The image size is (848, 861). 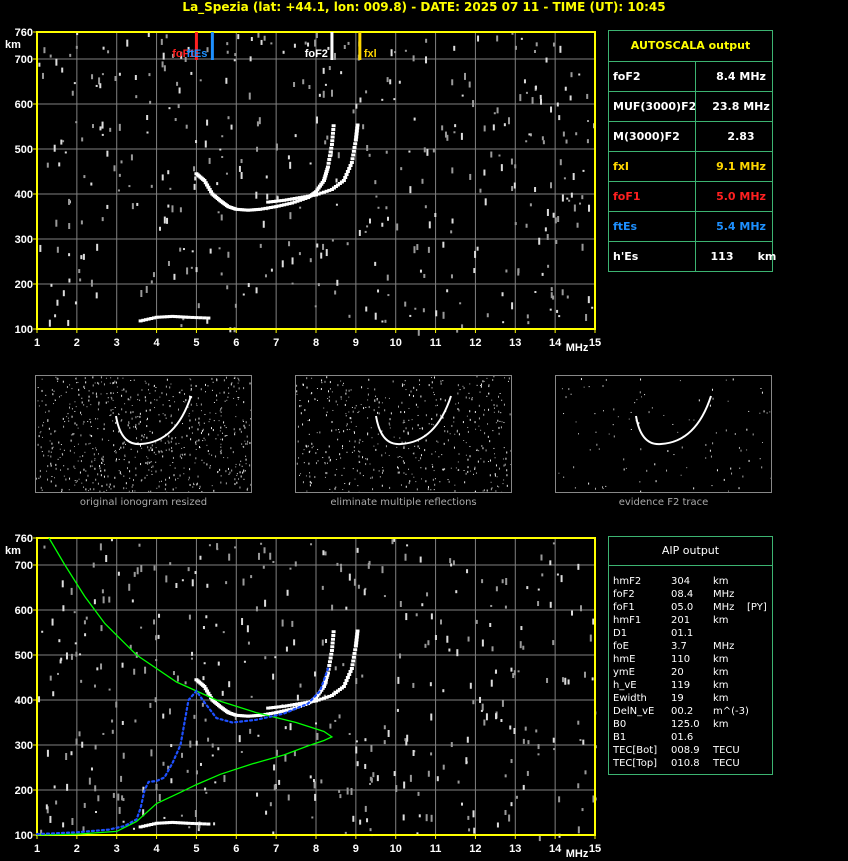 What do you see at coordinates (685, 763) in the screenshot?
I see `aip-value: 010.8` at bounding box center [685, 763].